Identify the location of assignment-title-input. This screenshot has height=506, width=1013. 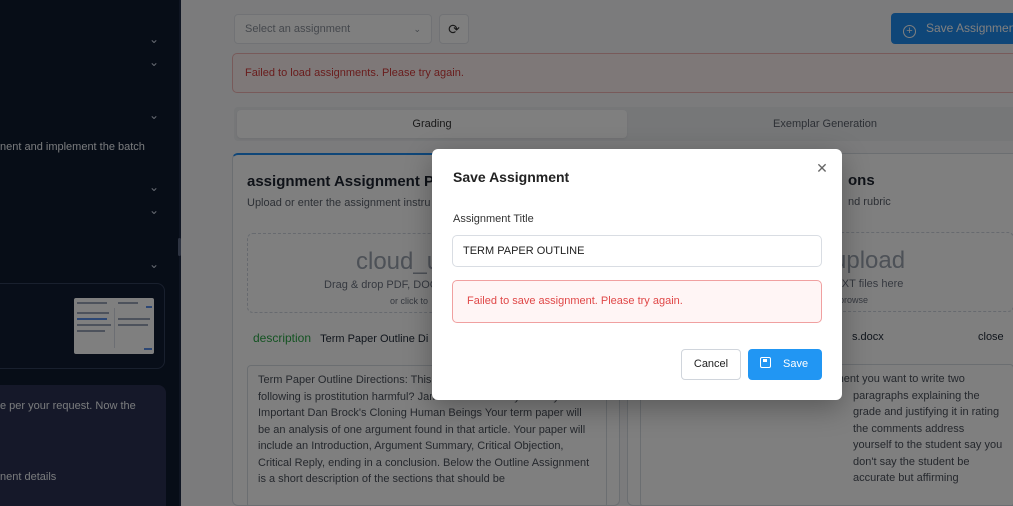
(637, 251).